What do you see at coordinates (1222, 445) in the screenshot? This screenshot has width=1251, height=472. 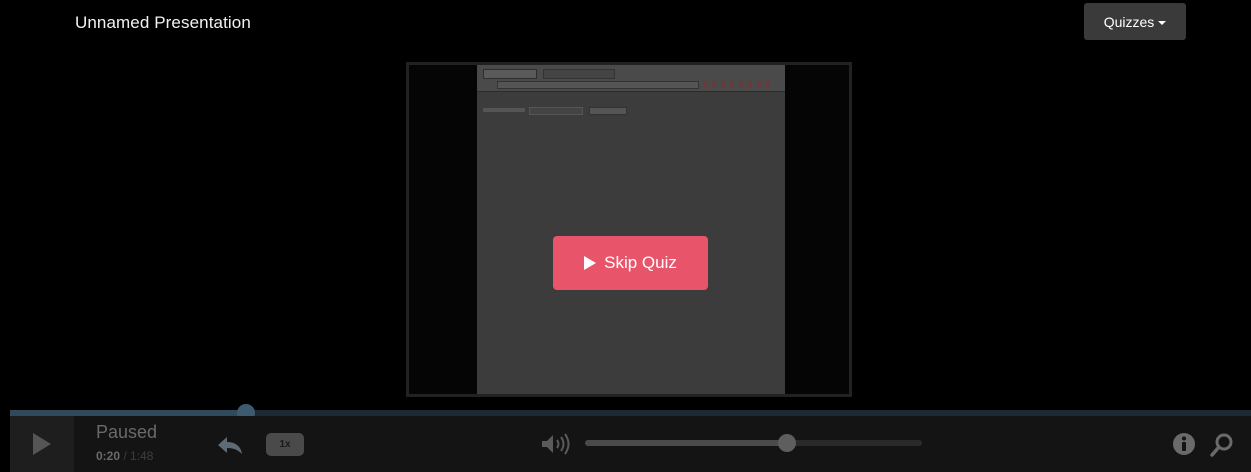 I see `search-icon` at bounding box center [1222, 445].